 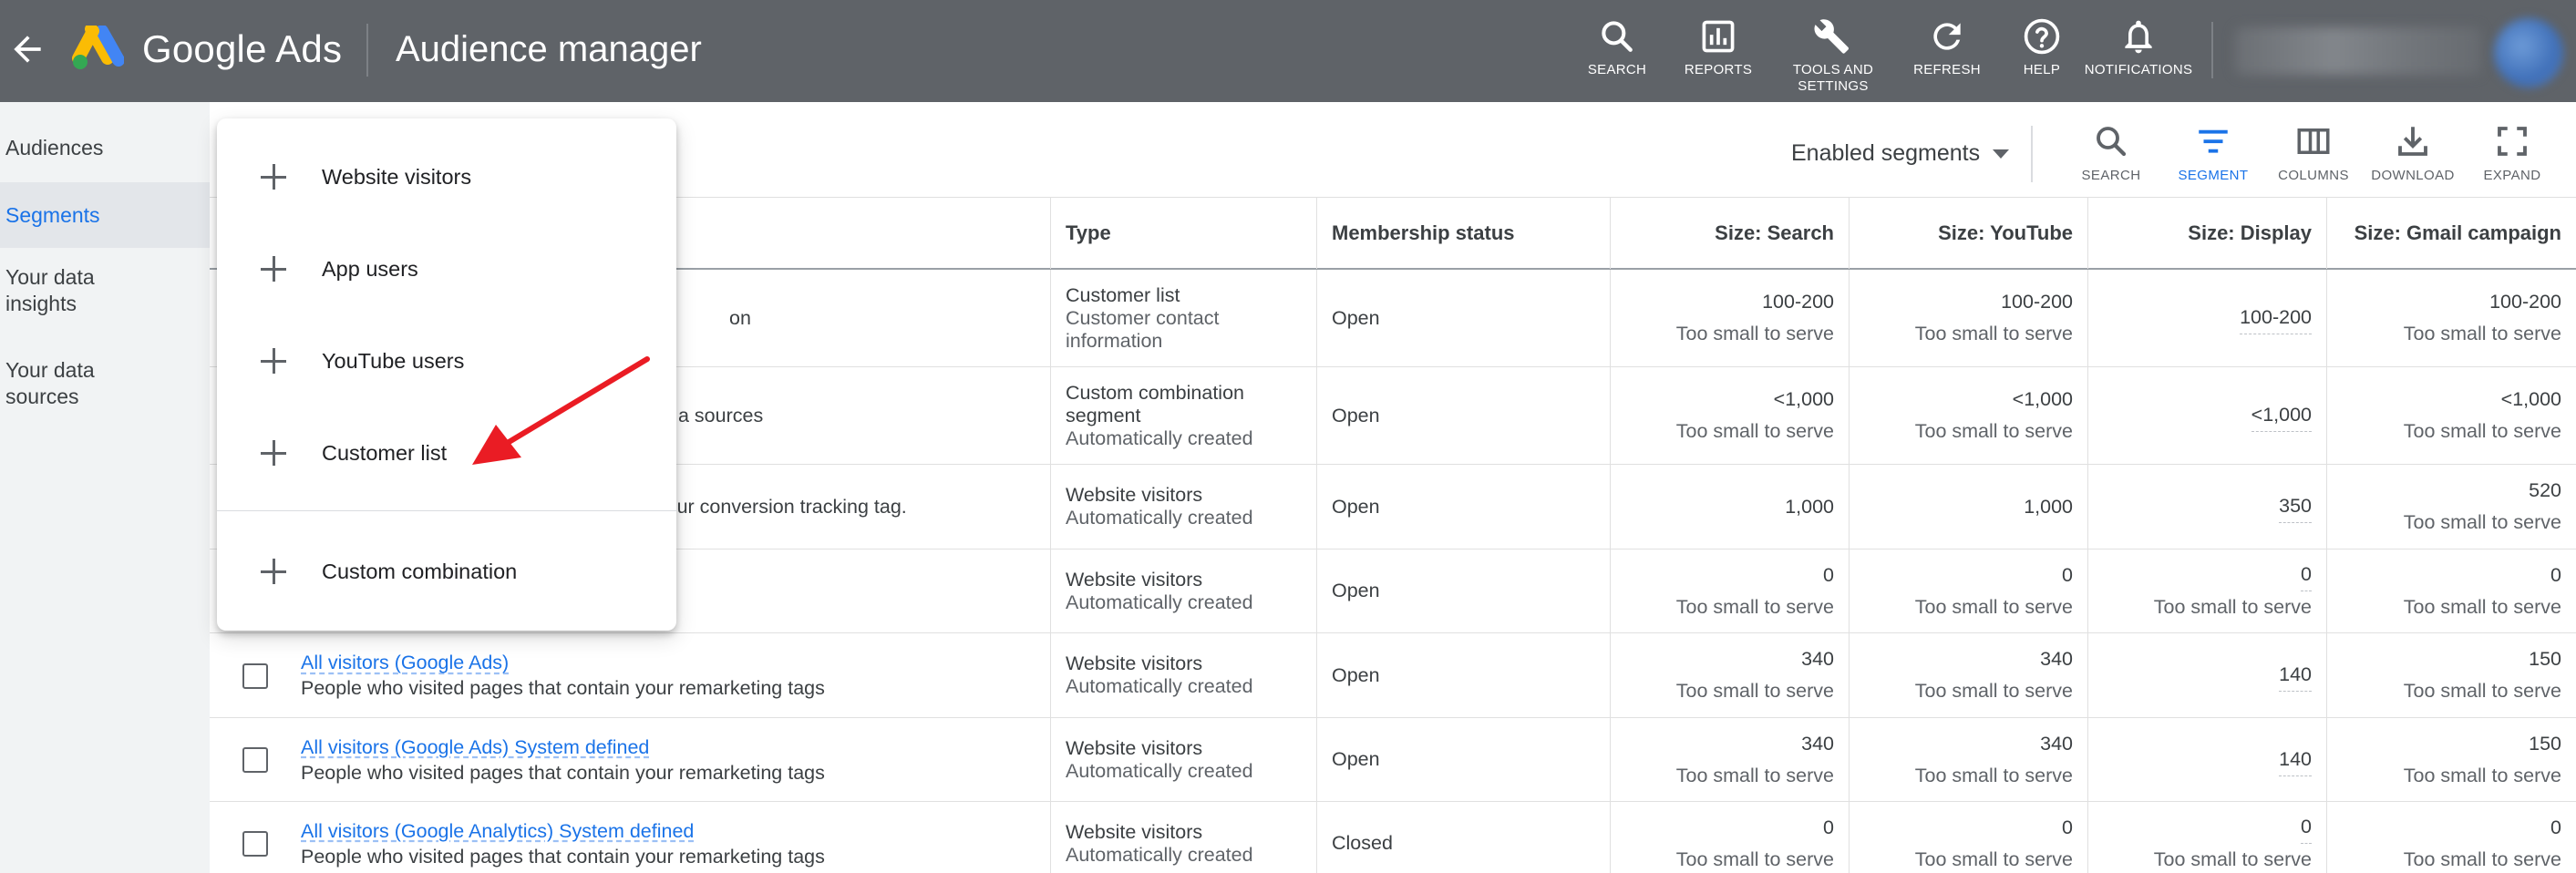 What do you see at coordinates (2206, 234) in the screenshot?
I see `header-size-display: Size: Display` at bounding box center [2206, 234].